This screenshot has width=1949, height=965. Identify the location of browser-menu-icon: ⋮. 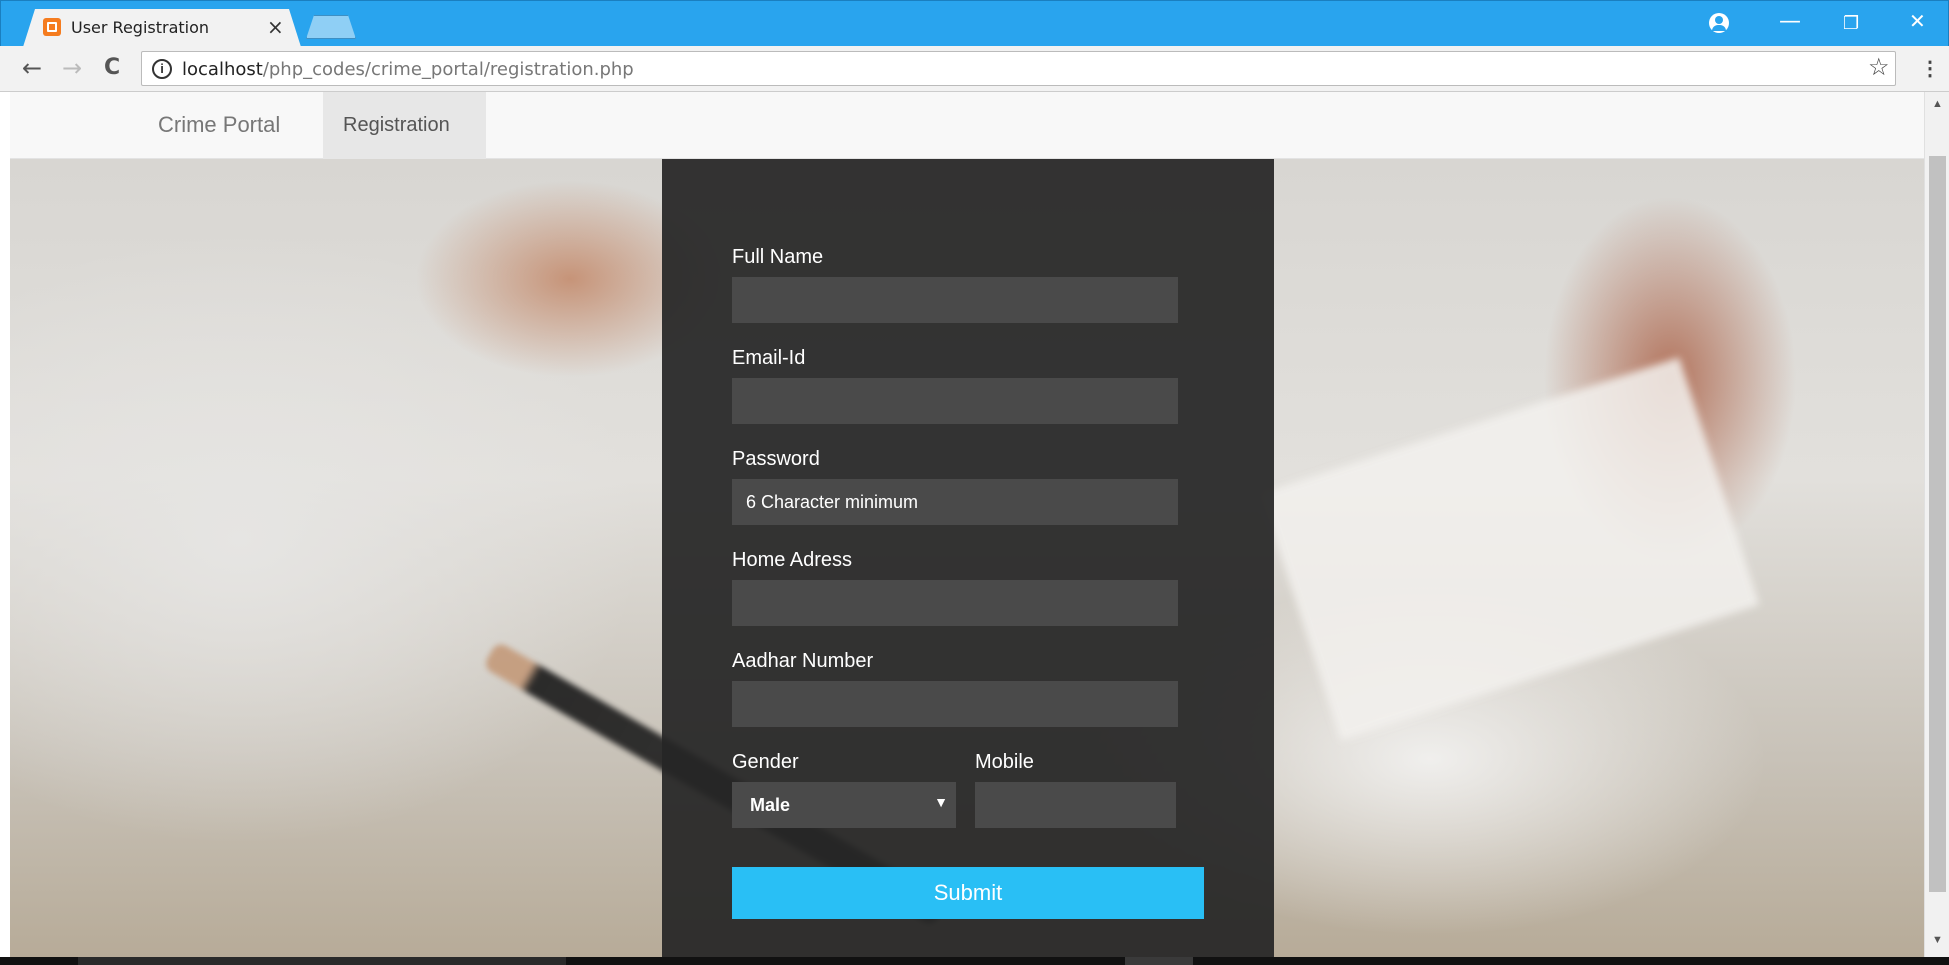
(1930, 68).